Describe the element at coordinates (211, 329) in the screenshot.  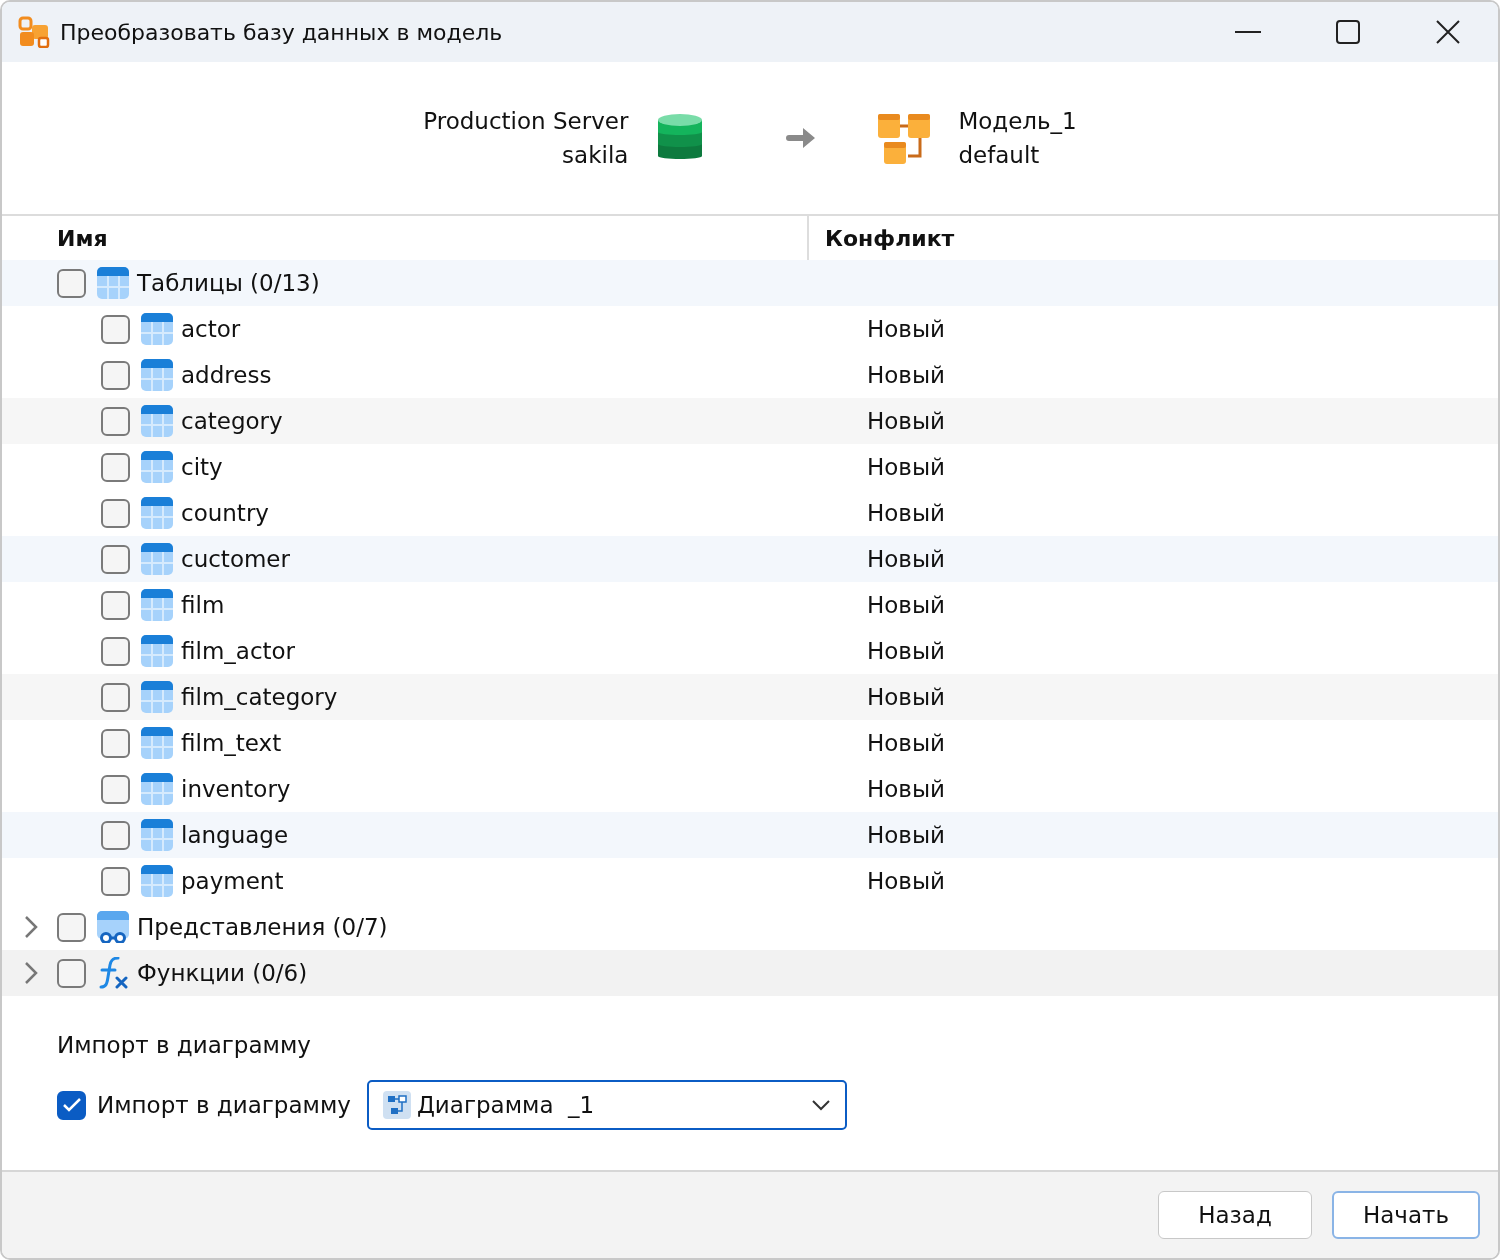
I see `table-name: actor` at that location.